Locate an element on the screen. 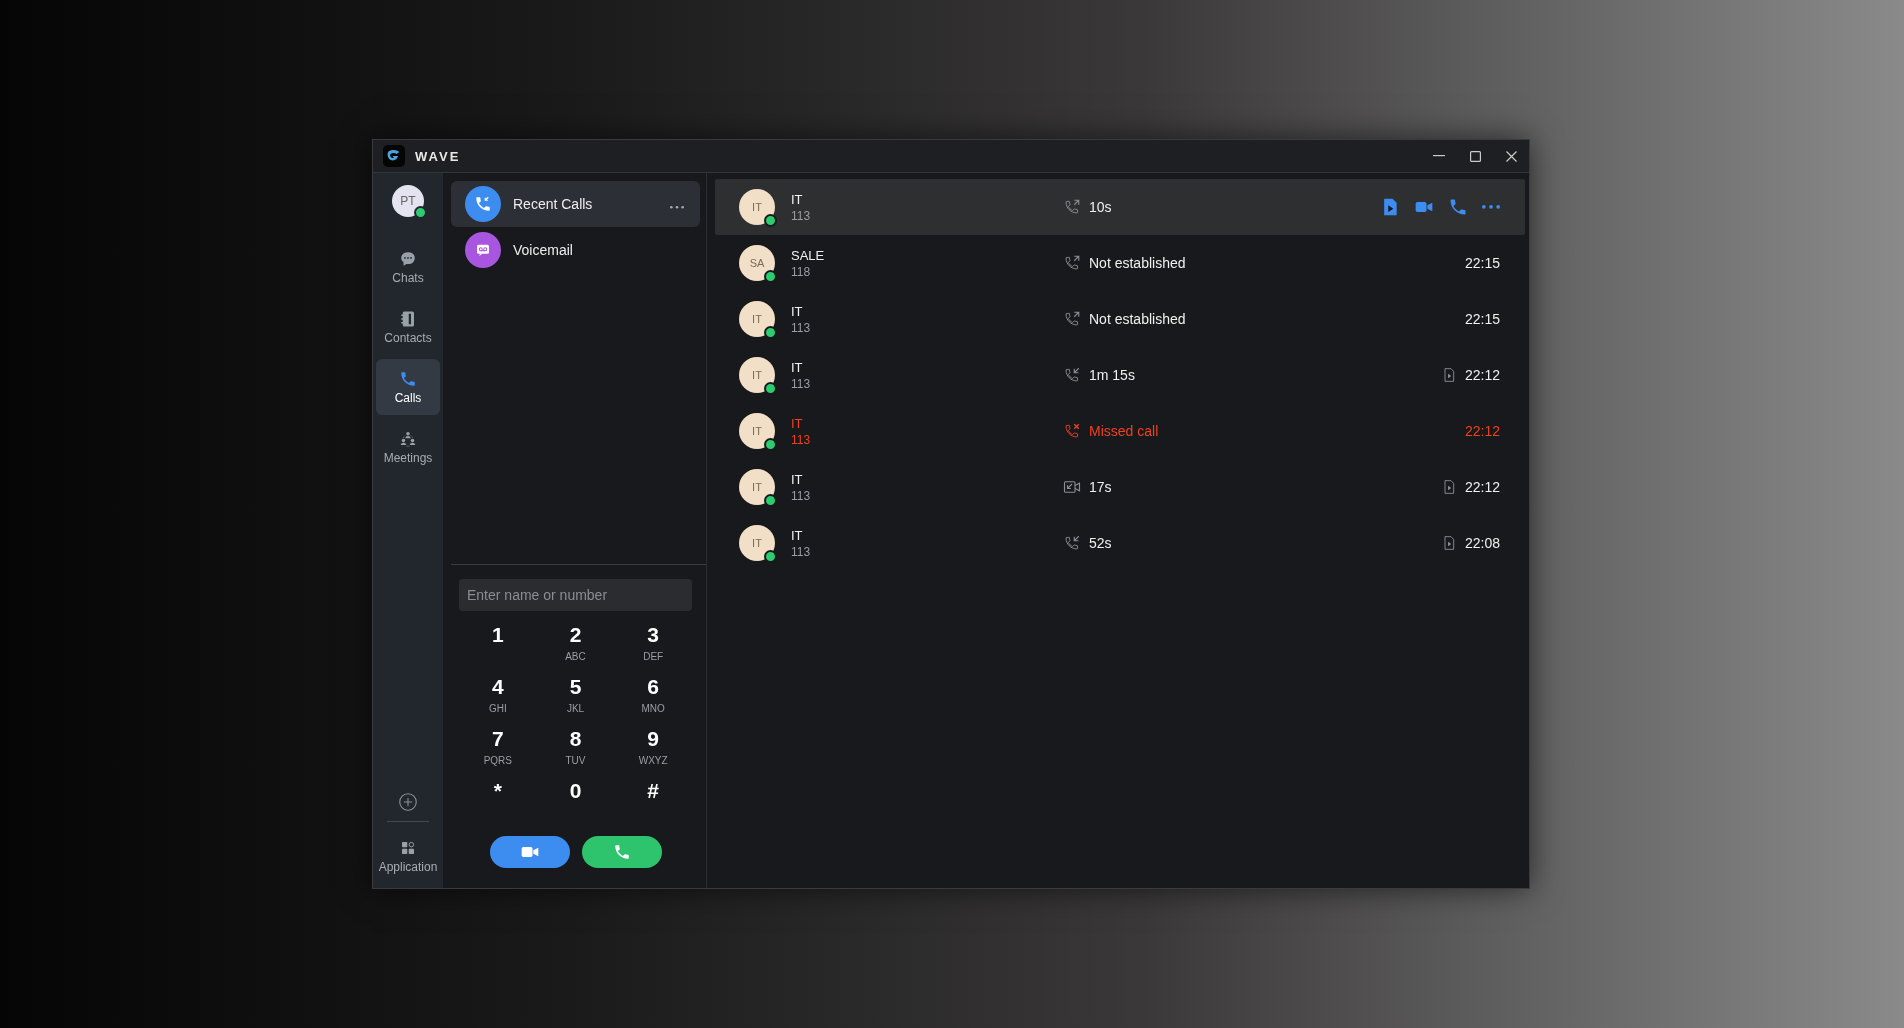  dial-key: 6 MNO is located at coordinates (653, 697).